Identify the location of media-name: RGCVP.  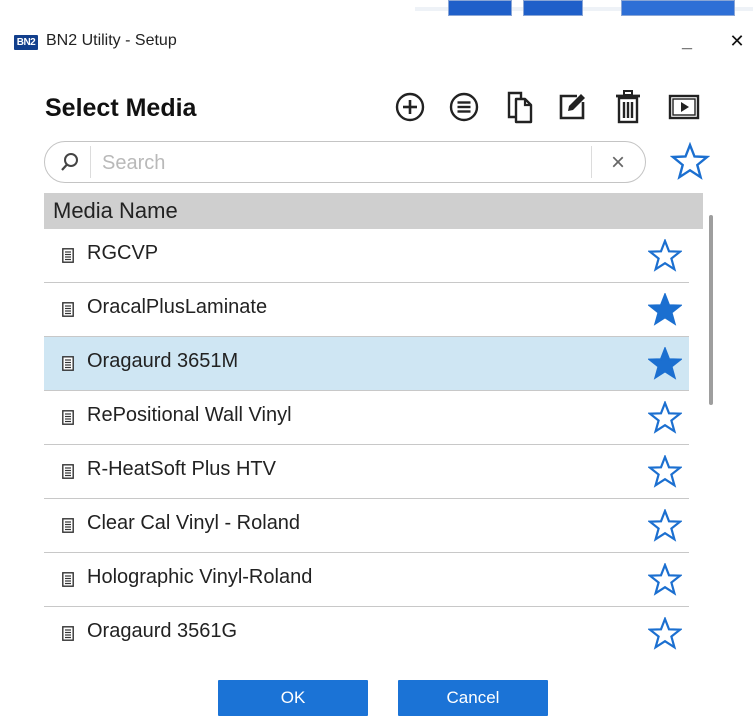
(123, 253).